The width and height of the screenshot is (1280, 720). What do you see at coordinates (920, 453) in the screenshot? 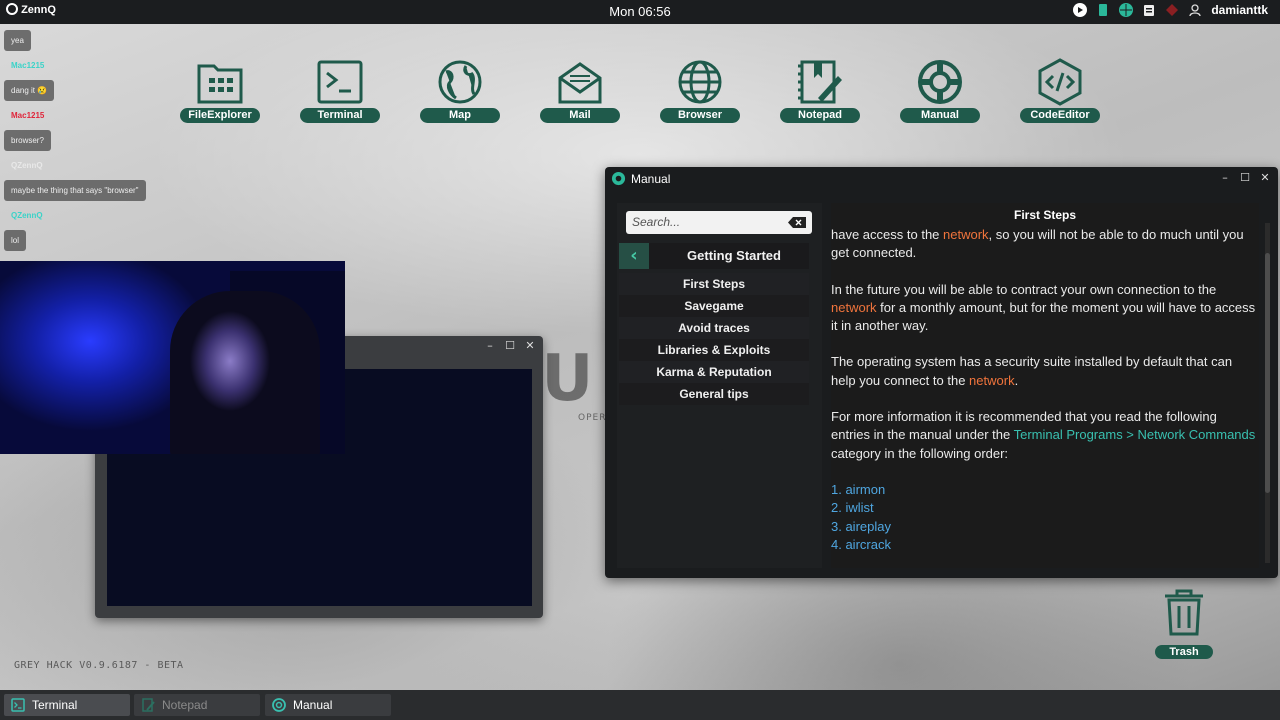
I see `text: category in the following order:` at bounding box center [920, 453].